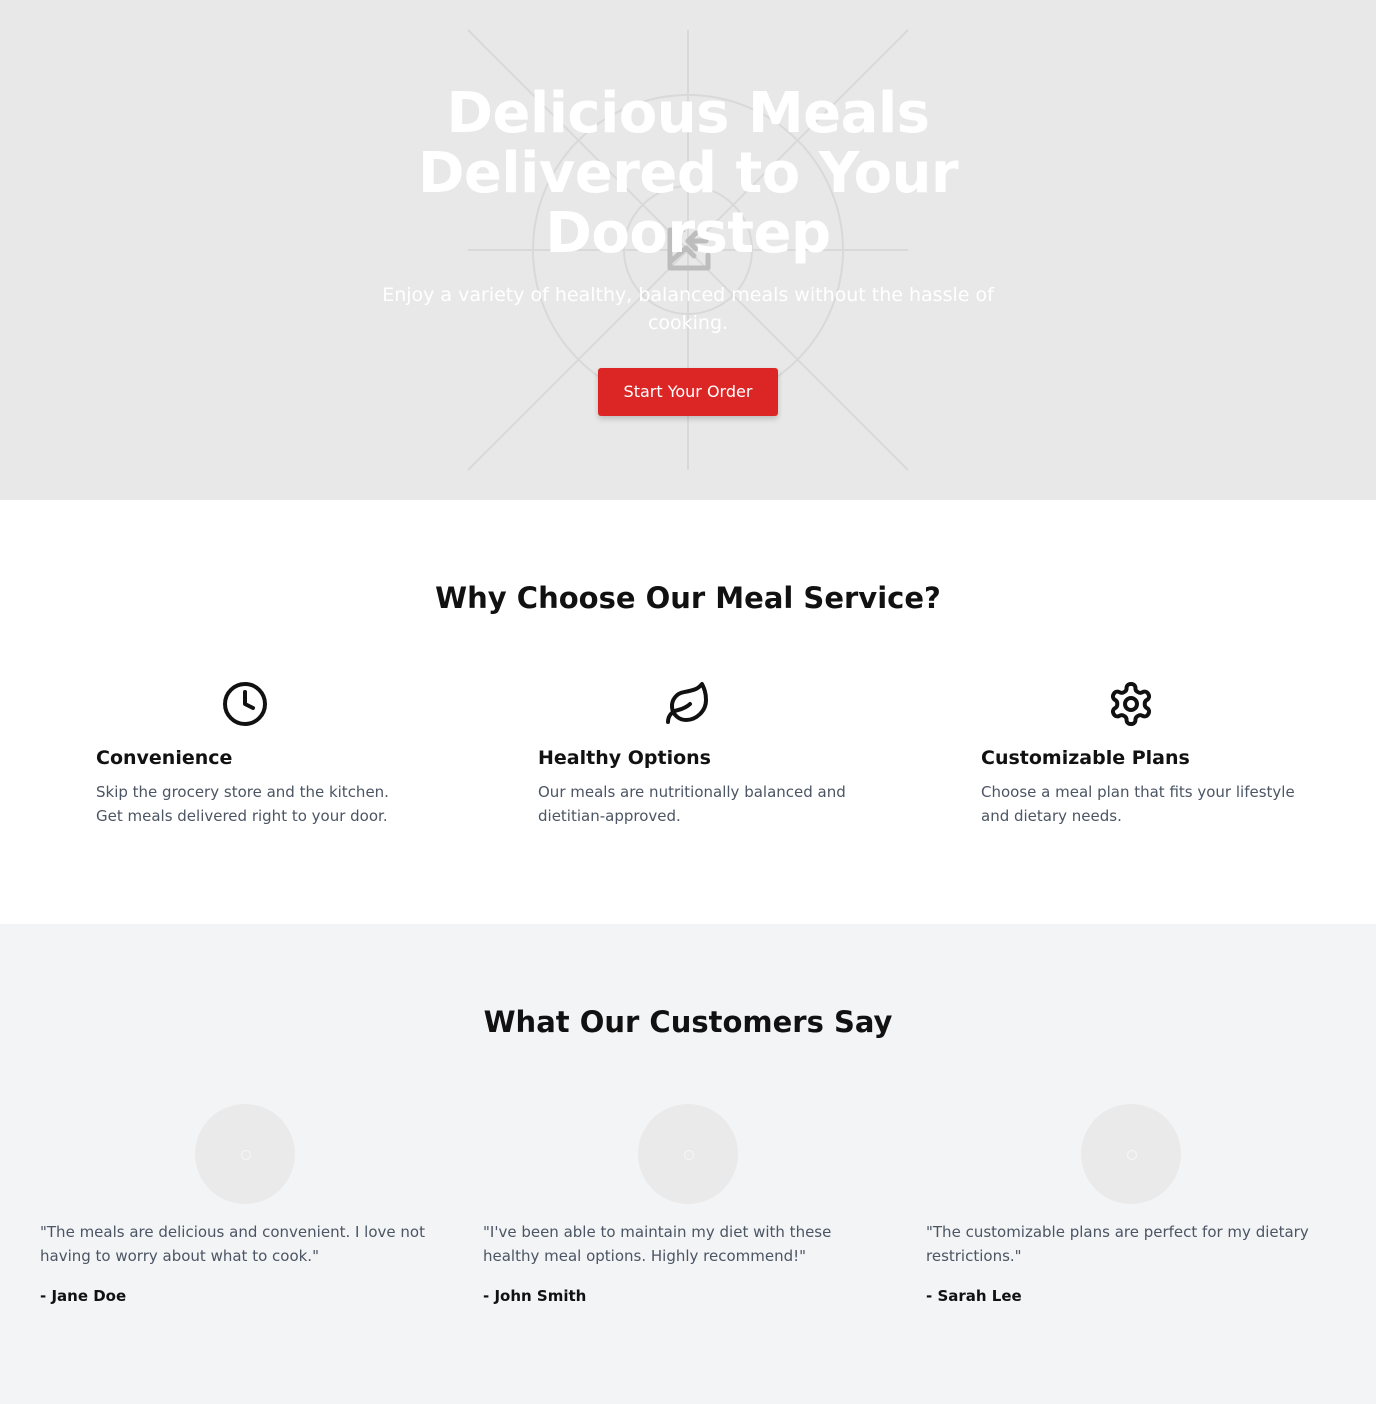 Image resolution: width=1376 pixels, height=1404 pixels. Describe the element at coordinates (688, 1022) in the screenshot. I see `testimonials-title: What Our Customers Say` at that location.